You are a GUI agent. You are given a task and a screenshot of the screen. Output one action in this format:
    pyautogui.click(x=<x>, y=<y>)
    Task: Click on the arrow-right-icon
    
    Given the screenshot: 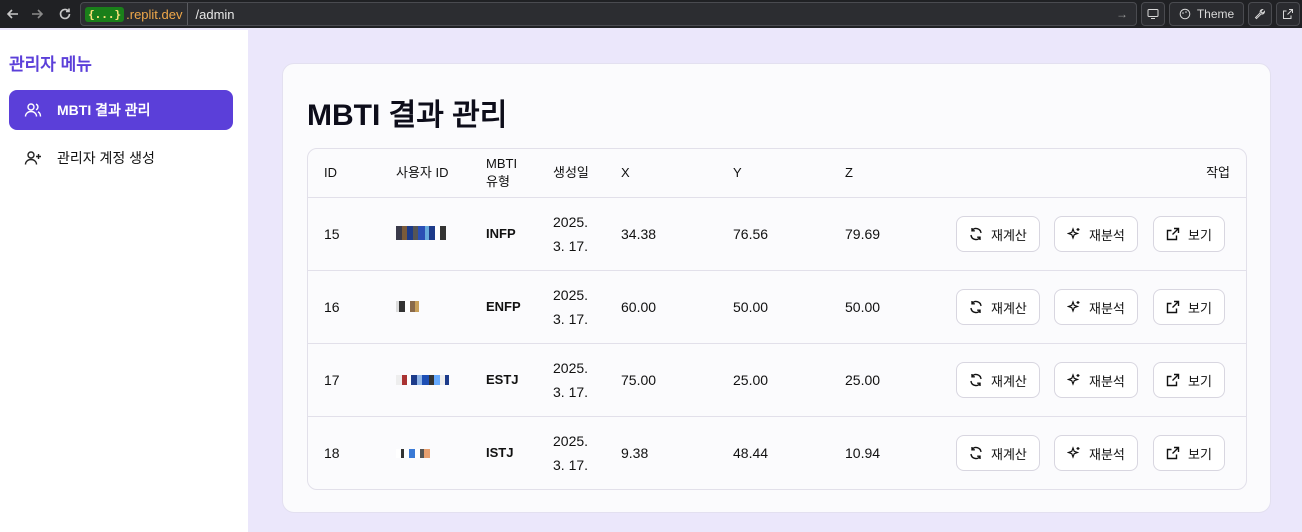 What is the action you would take?
    pyautogui.click(x=38, y=14)
    